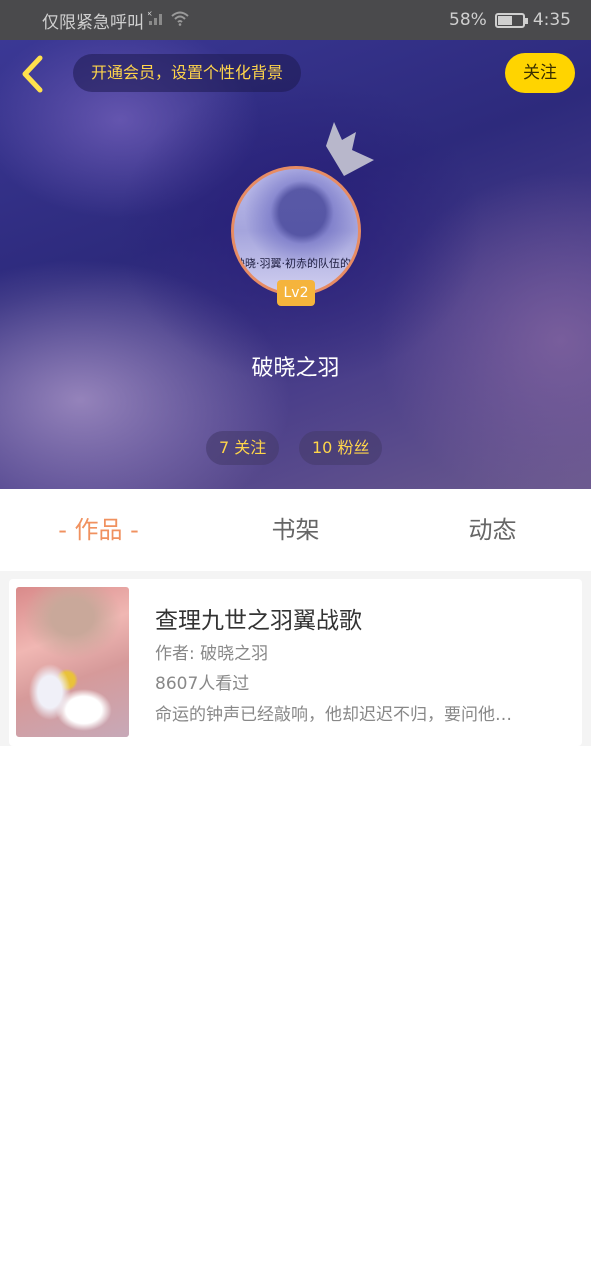  What do you see at coordinates (202, 684) in the screenshot?
I see `book-view-count: 8607人看过` at bounding box center [202, 684].